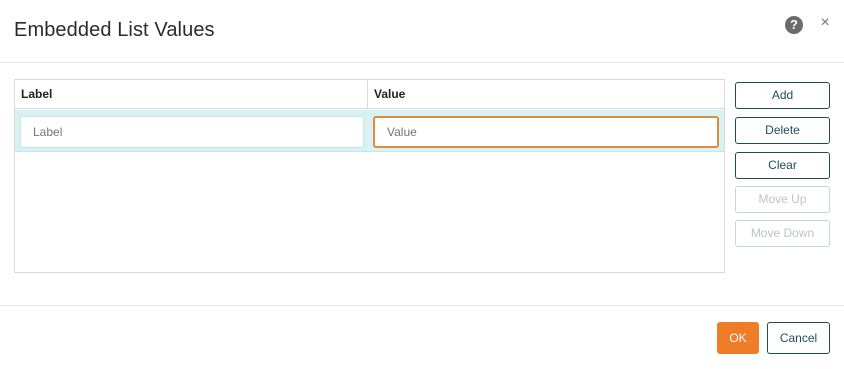 This screenshot has height=369, width=844. I want to click on cancel-button: Cancel, so click(798, 338).